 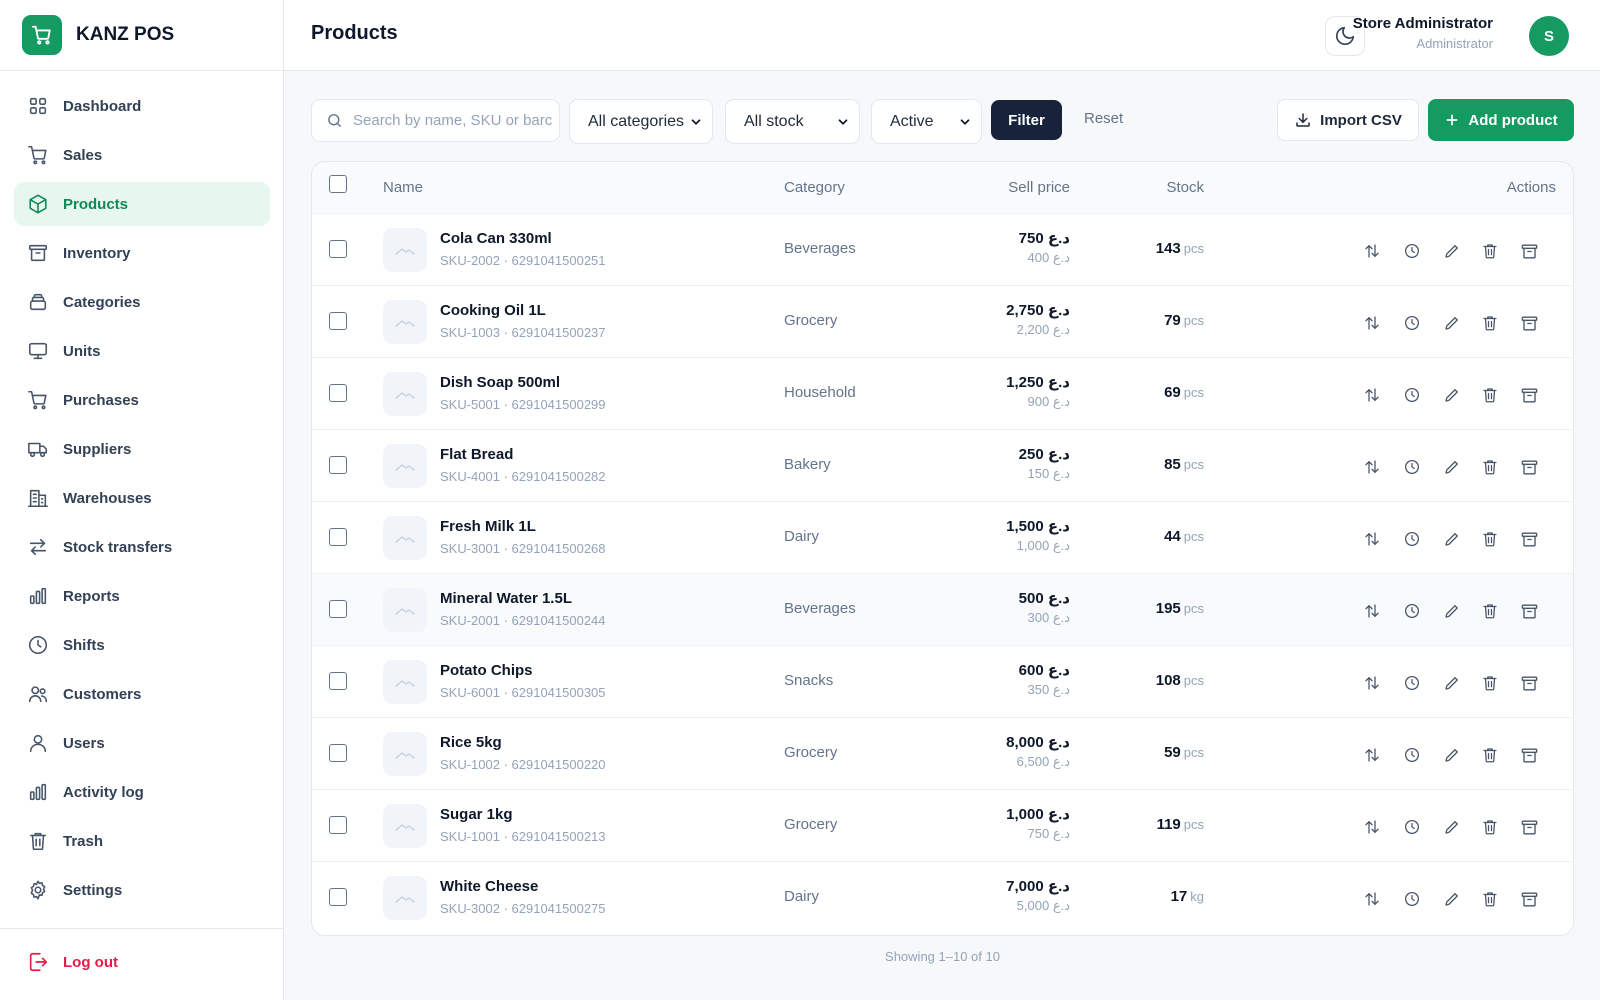 I want to click on sidebar-item-sales: Sales, so click(x=142, y=155).